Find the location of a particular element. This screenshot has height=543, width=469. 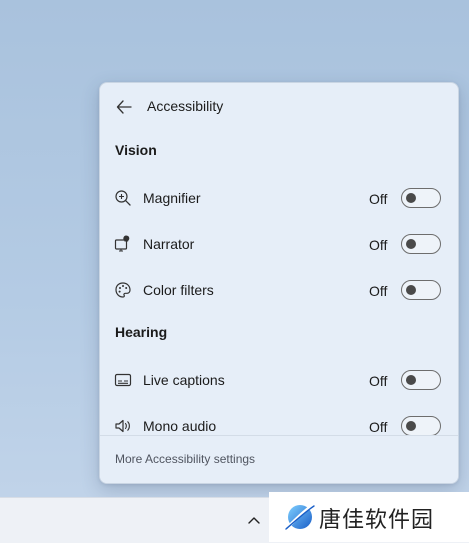

color-filters-label: Color filters is located at coordinates (178, 290).